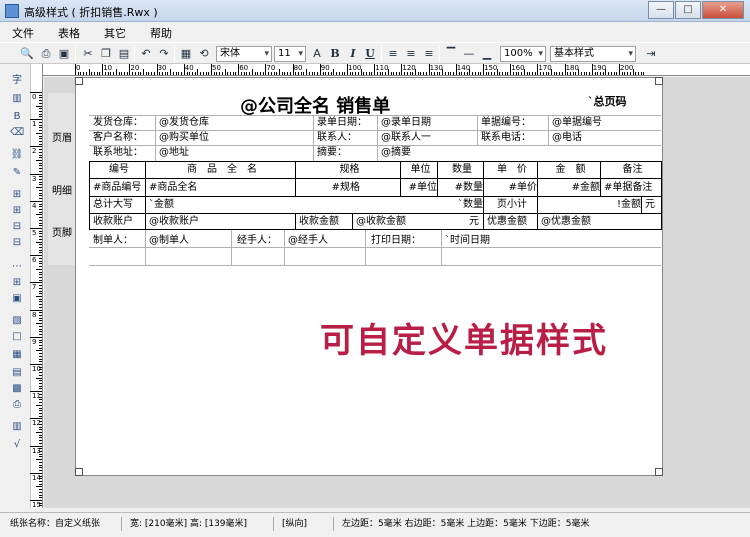 The width and height of the screenshot is (750, 537). I want to click on label-yuan-subtotal: 元, so click(648, 204).